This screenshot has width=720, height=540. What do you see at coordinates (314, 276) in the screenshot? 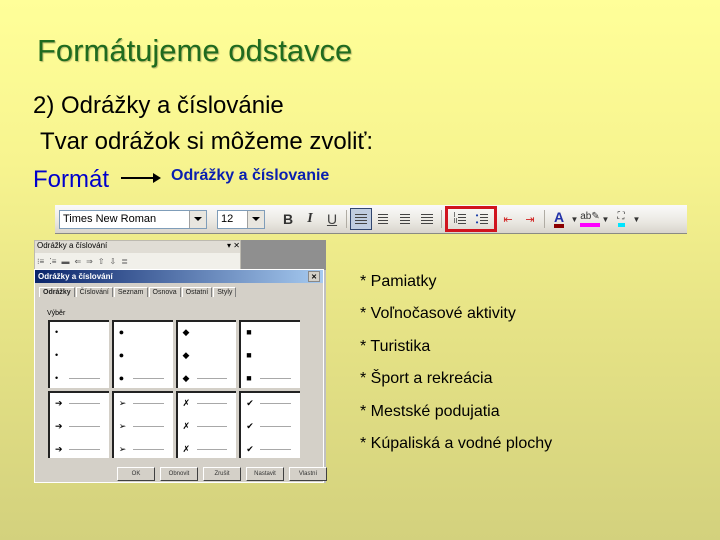
I see `close-icon: ✕` at bounding box center [314, 276].